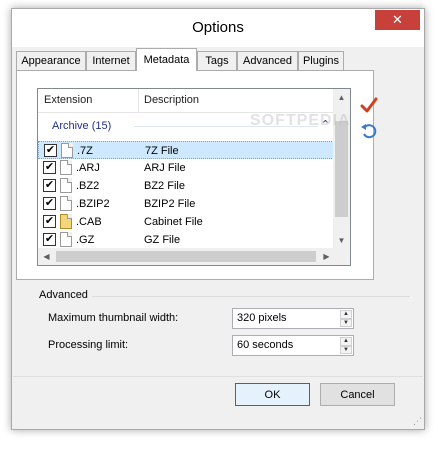  What do you see at coordinates (187, 186) in the screenshot?
I see `list-item: ✔ .BZ2 BZ2 File` at bounding box center [187, 186].